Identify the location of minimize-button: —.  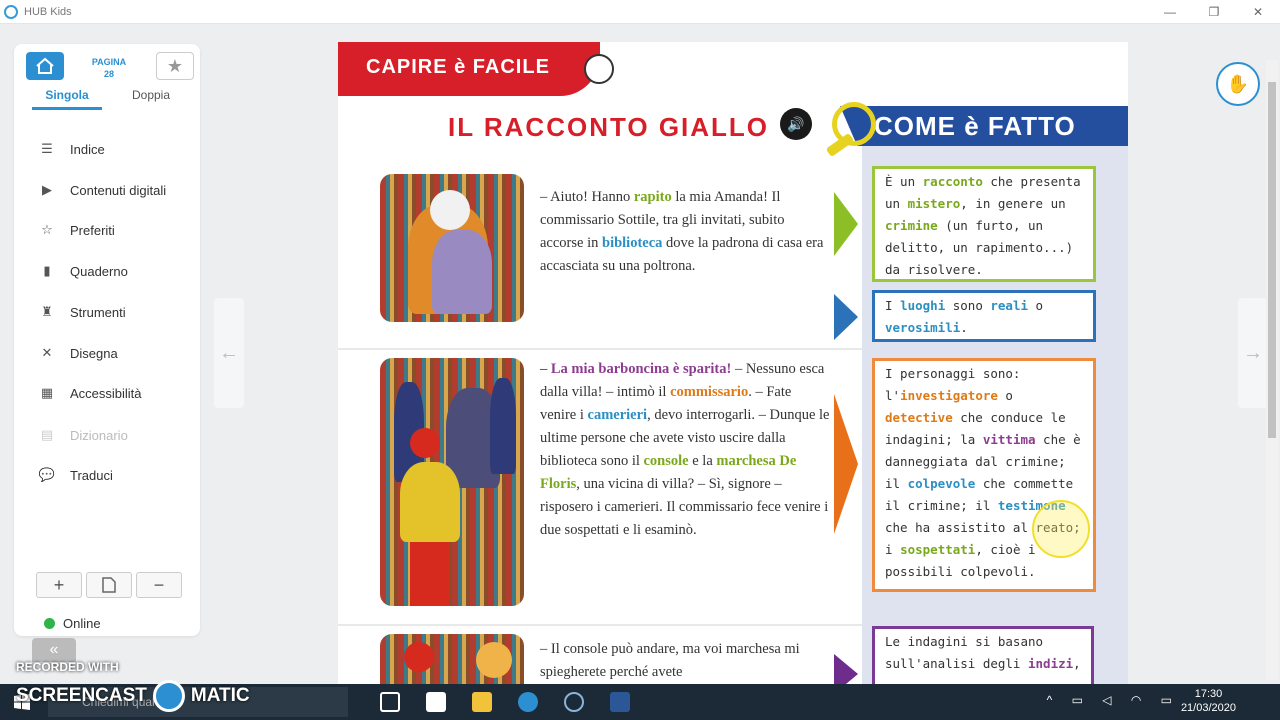
(1170, 12).